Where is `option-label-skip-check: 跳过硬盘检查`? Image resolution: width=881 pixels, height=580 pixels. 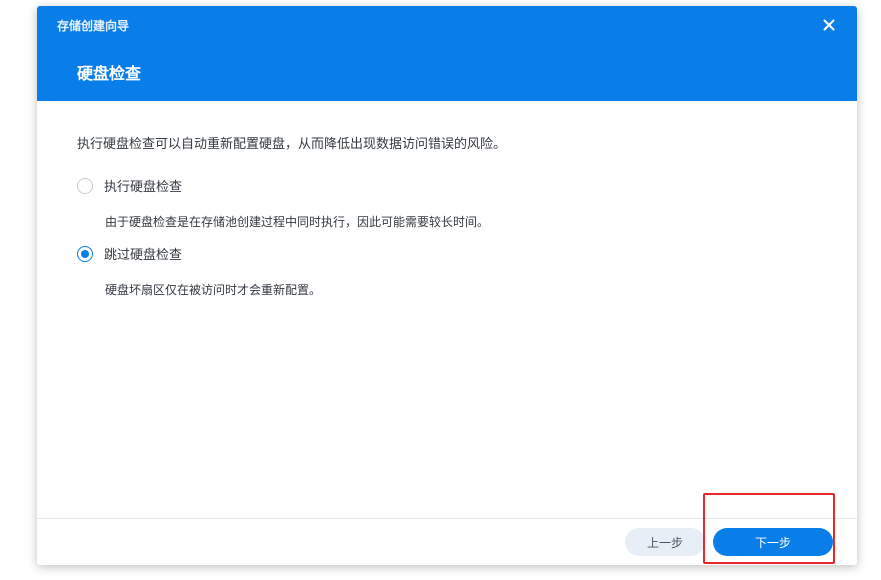 option-label-skip-check: 跳过硬盘检查 is located at coordinates (143, 253).